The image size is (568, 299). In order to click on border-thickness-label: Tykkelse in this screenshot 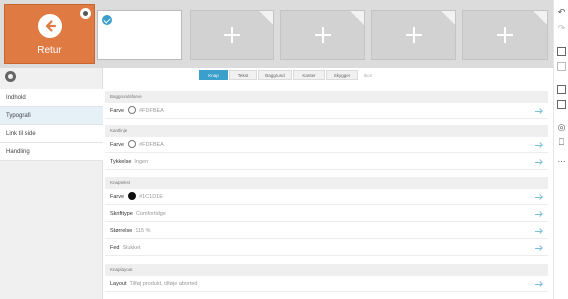, I will do `click(121, 162)`.